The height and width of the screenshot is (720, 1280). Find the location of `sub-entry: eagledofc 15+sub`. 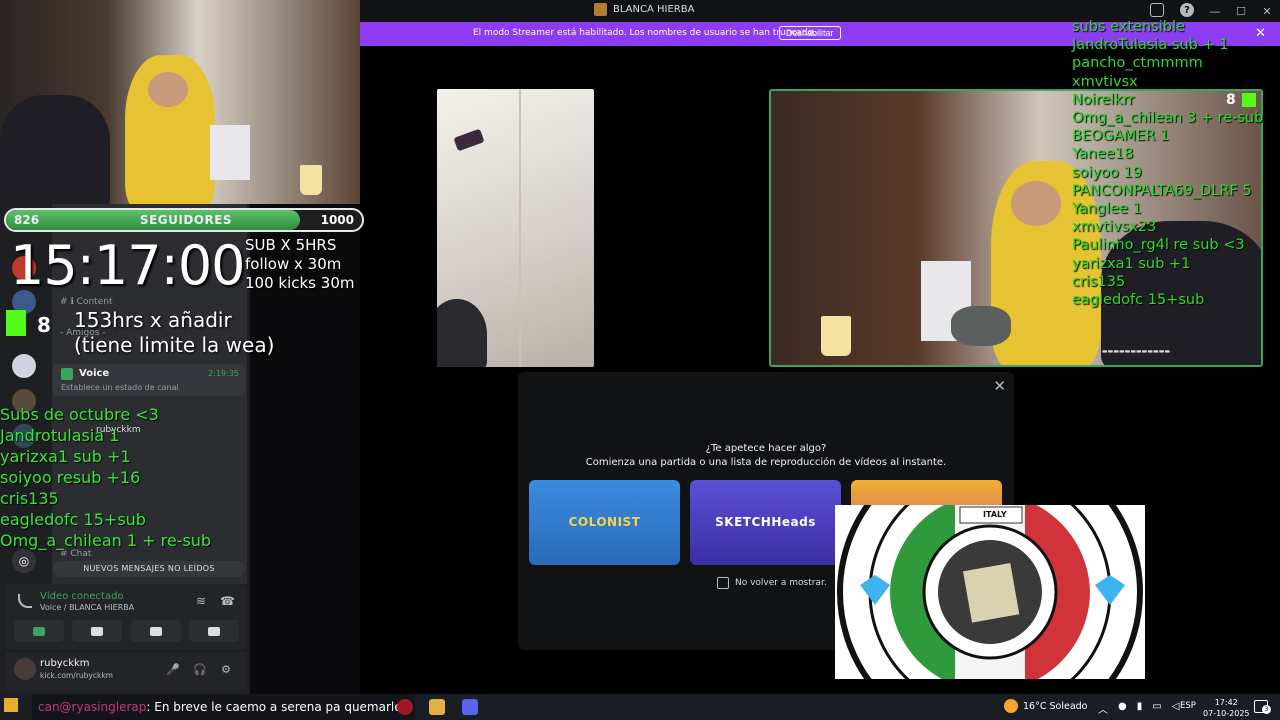

sub-entry: eagledofc 15+sub is located at coordinates (1138, 300).